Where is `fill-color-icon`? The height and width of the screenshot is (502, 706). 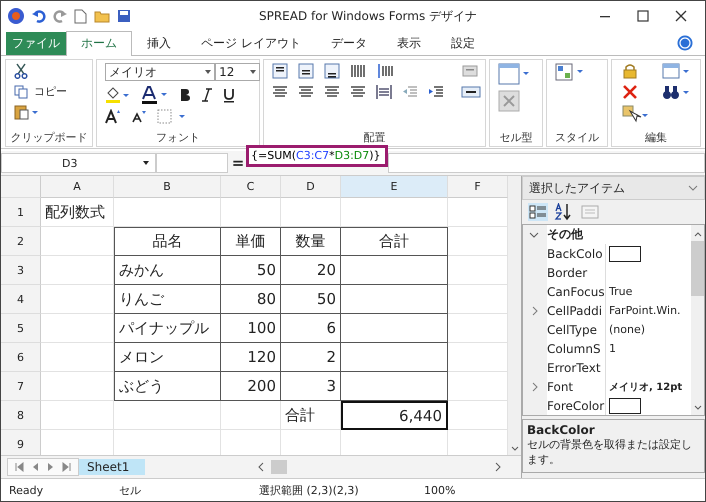 fill-color-icon is located at coordinates (118, 95).